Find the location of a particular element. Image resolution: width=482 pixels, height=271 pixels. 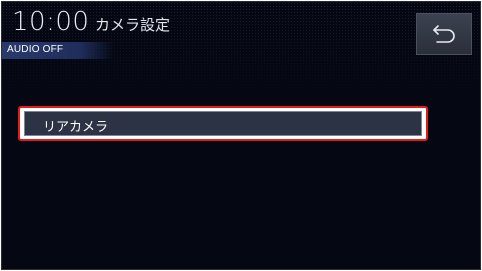

audio-status-bar: AUDIO OFF is located at coordinates (58, 50).